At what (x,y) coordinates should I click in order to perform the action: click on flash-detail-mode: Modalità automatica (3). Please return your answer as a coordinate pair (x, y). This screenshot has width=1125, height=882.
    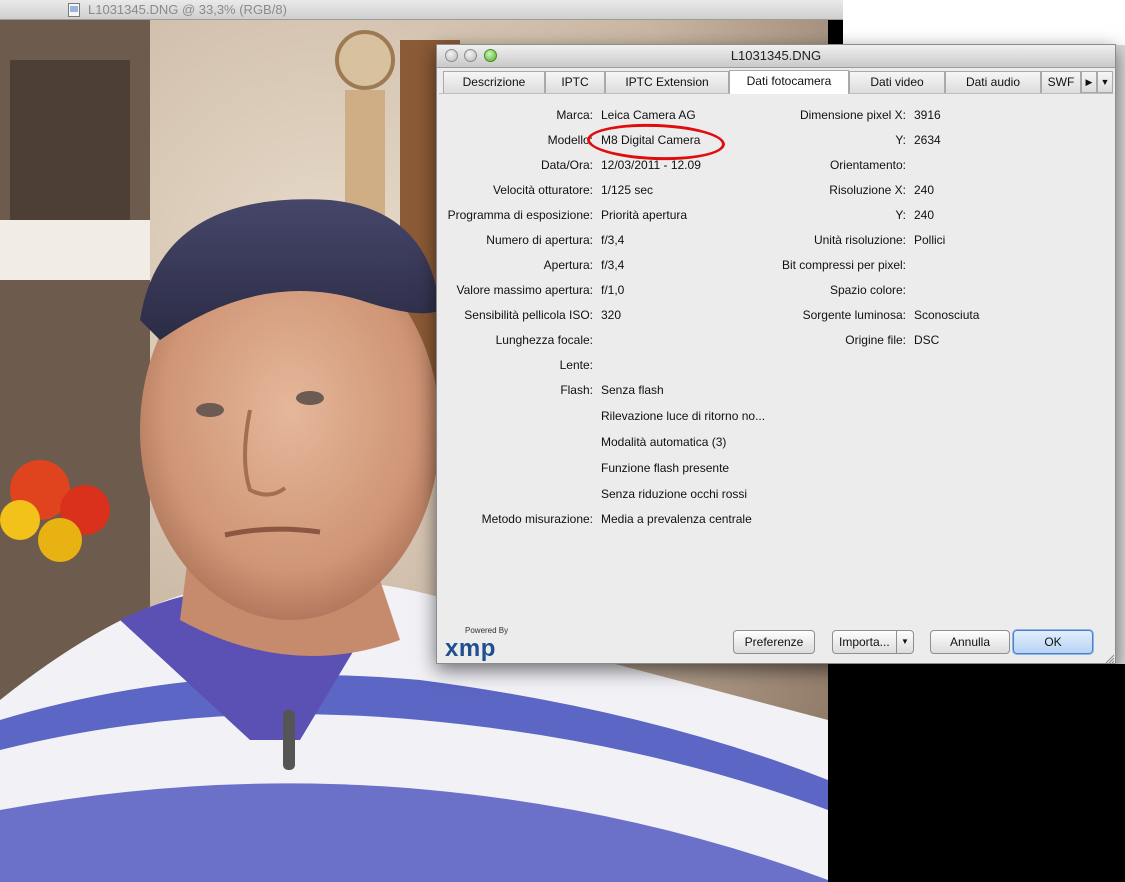
    Looking at the image, I should click on (663, 442).